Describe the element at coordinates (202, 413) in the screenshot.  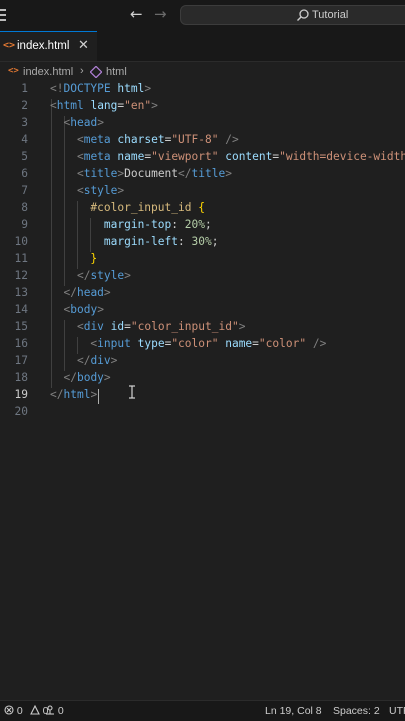
I see `code-line: 20` at that location.